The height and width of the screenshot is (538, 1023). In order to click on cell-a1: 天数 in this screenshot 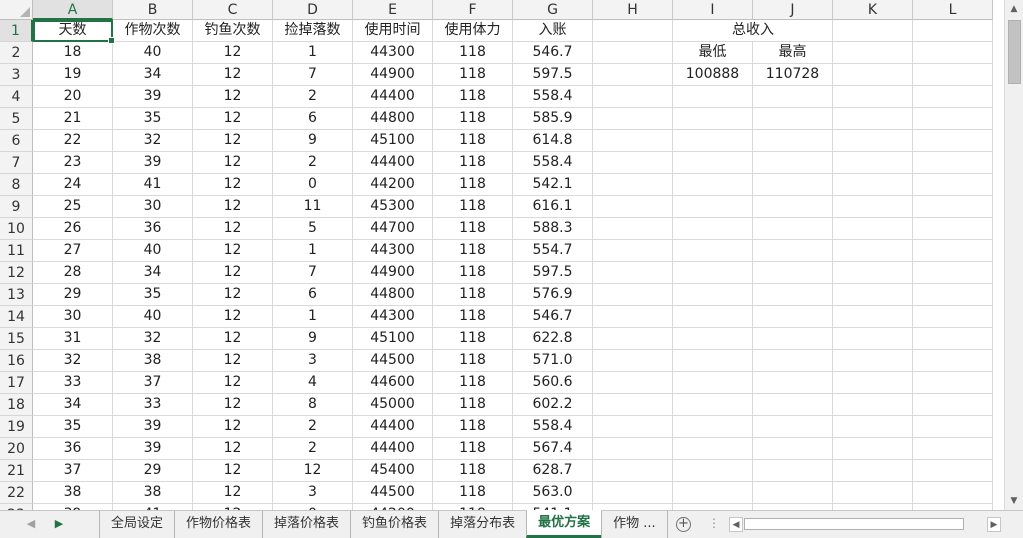, I will do `click(74, 32)`.